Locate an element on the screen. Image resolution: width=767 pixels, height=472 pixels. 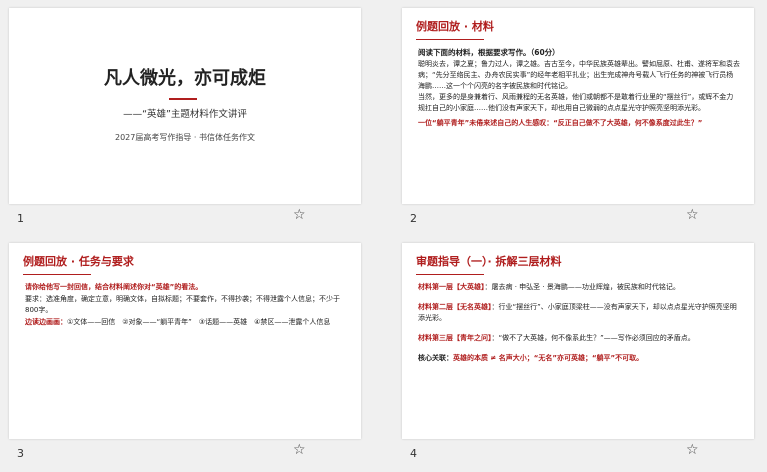
core-link: 核心关联：英雄的本质 ≠ 名声大小；“无名”亦可英雄；“躺平”不可取。 is located at coordinates (579, 358).